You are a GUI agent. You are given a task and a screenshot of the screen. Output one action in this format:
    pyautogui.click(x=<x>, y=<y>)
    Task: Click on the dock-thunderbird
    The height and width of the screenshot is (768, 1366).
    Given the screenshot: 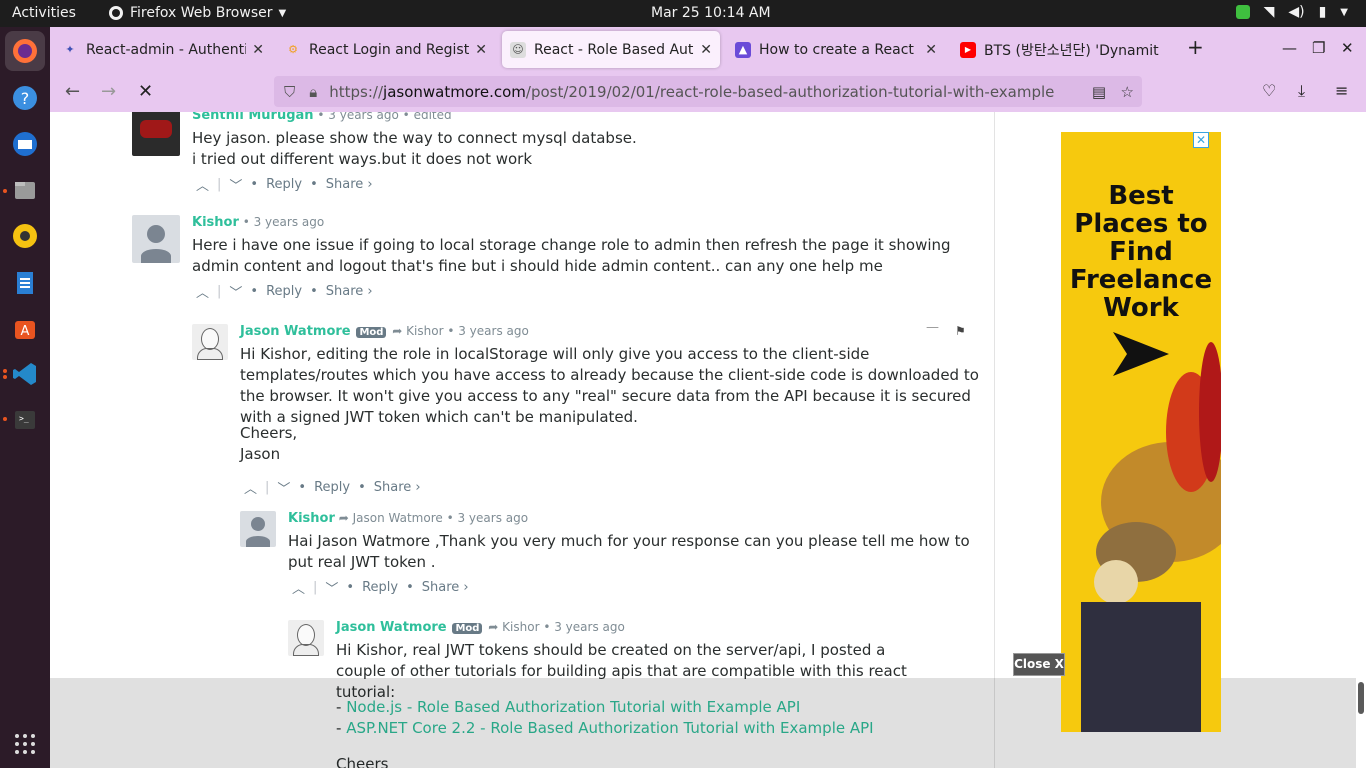 What is the action you would take?
    pyautogui.click(x=25, y=144)
    